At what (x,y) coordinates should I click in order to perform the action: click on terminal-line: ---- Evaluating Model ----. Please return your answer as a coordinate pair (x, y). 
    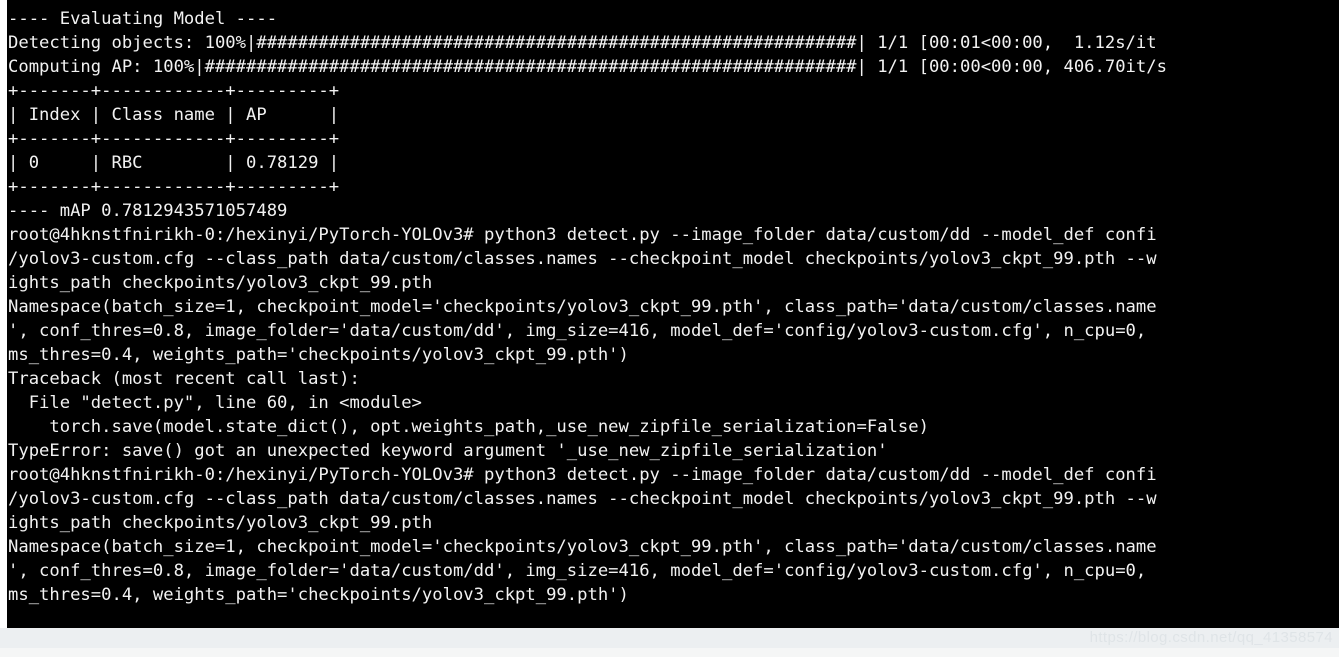
    Looking at the image, I should click on (143, 19).